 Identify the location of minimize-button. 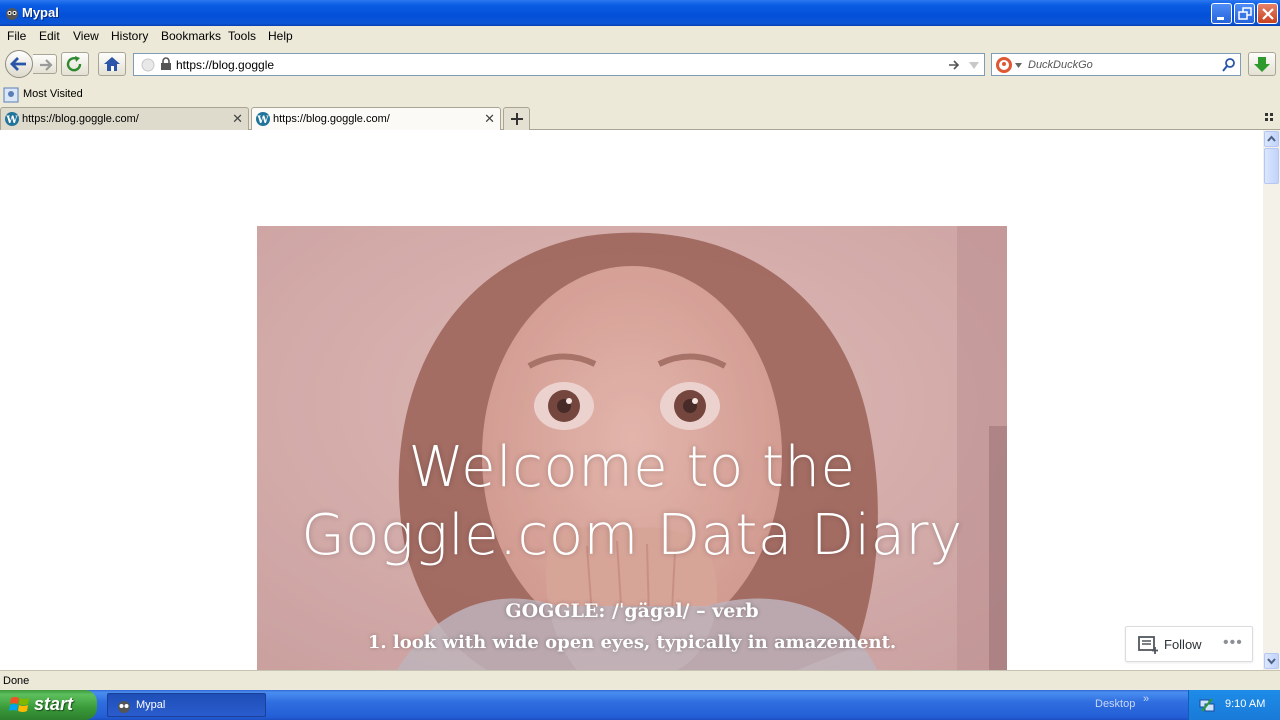
(1221, 13).